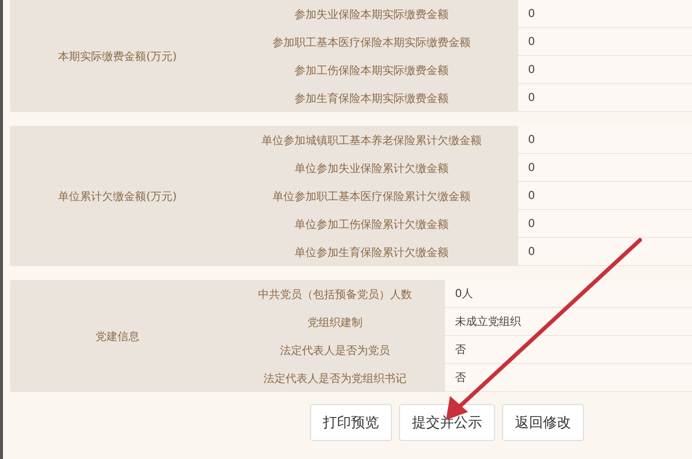 The height and width of the screenshot is (459, 692). What do you see at coordinates (371, 224) in the screenshot?
I see `field-label: 单位参加工伤保险累计欠缴金额` at bounding box center [371, 224].